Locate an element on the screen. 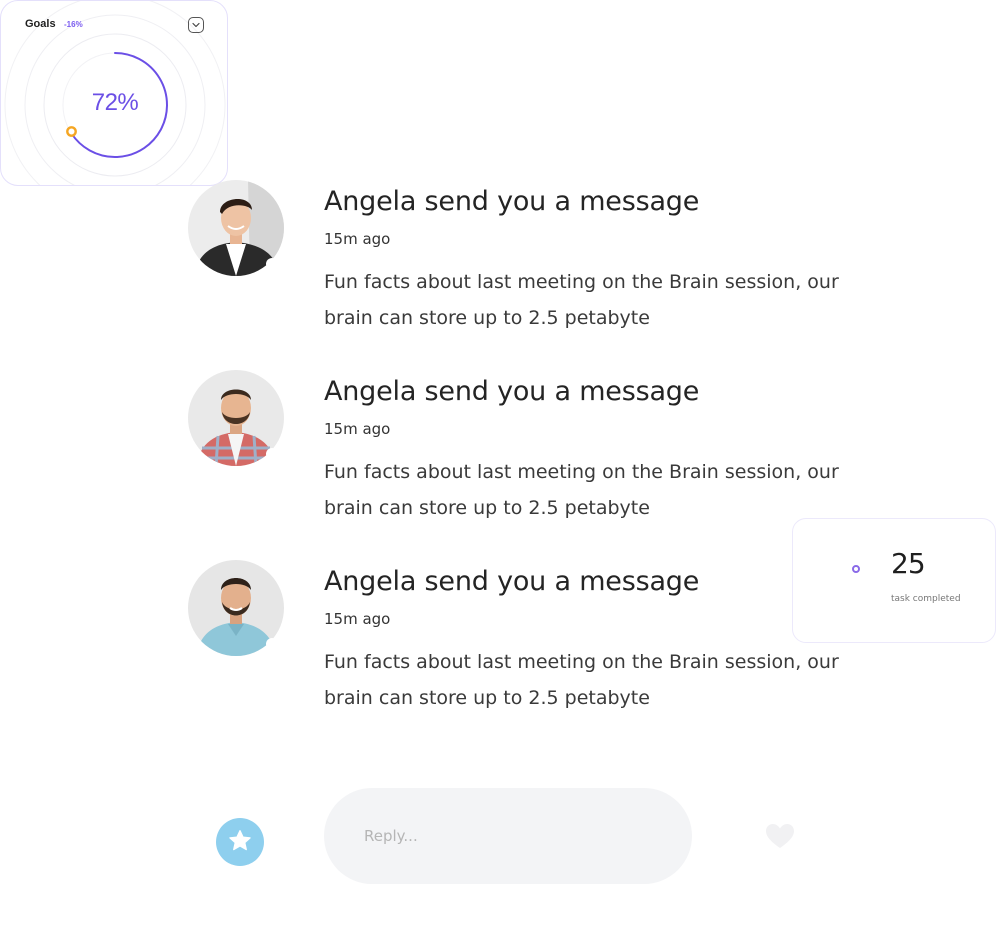 The height and width of the screenshot is (925, 996). task-label: task completed is located at coordinates (926, 599).